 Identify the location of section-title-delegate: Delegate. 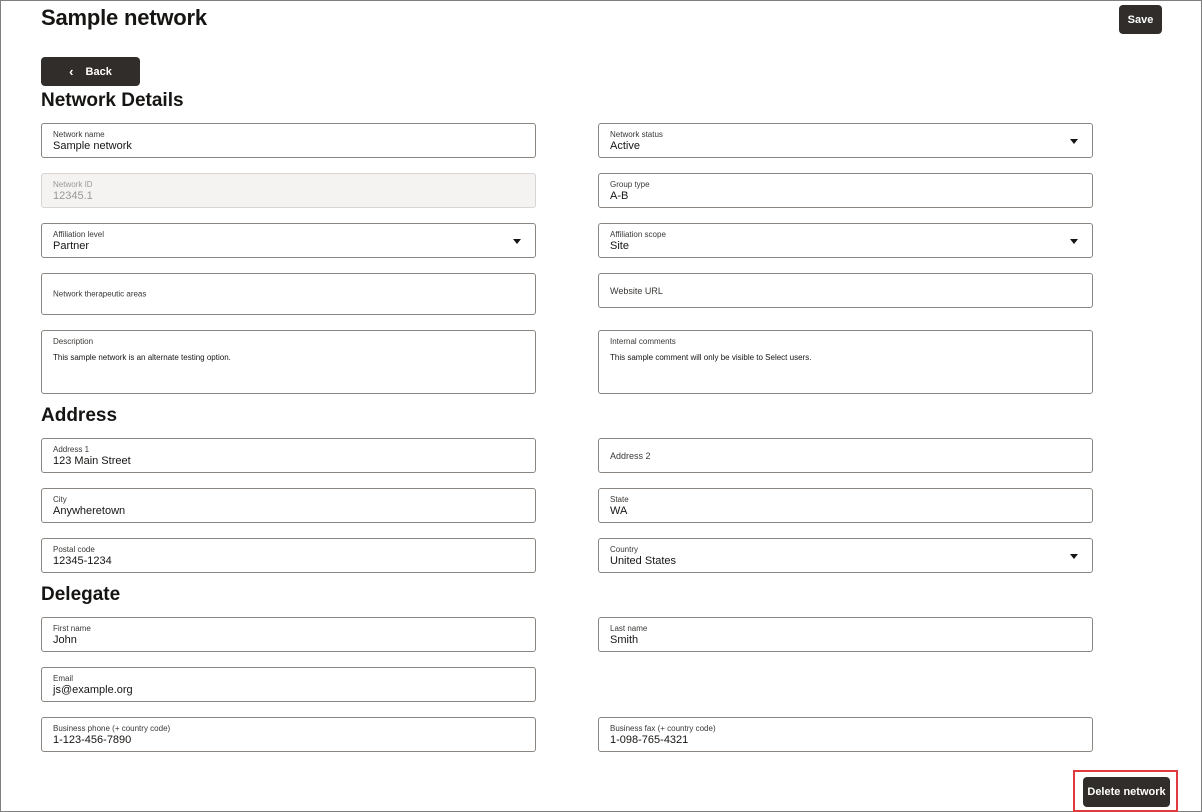
(81, 594).